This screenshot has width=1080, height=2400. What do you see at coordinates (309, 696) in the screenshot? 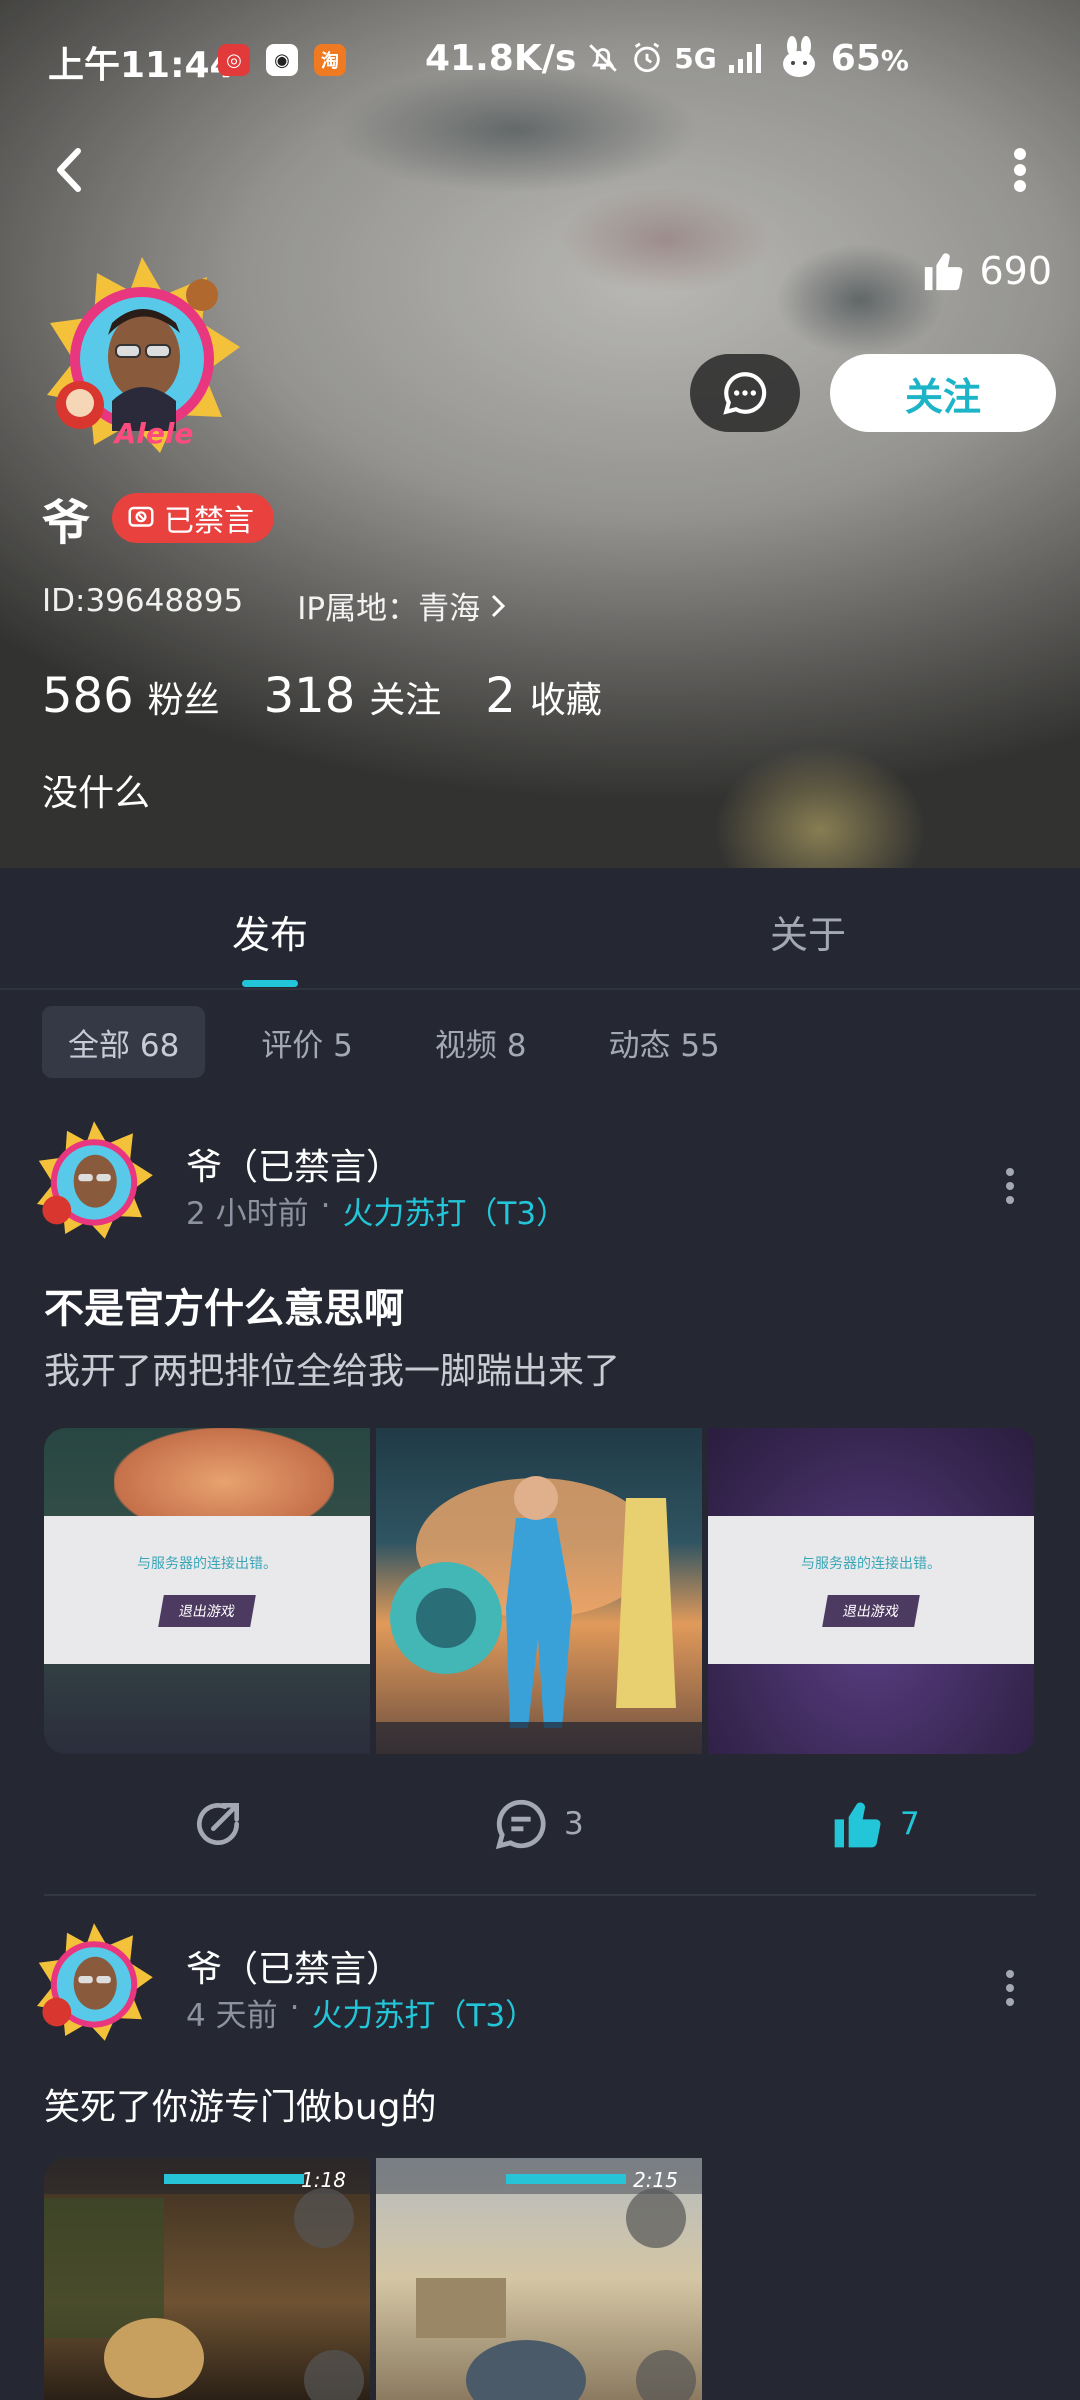
I see `following-count: 318` at bounding box center [309, 696].